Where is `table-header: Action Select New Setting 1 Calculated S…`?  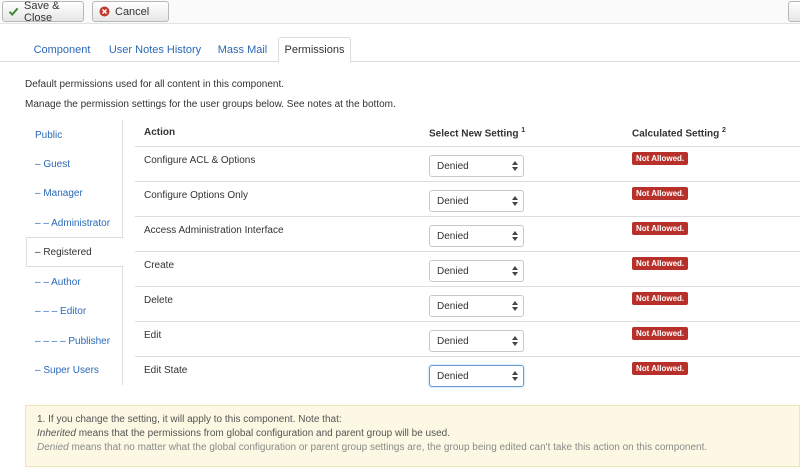 table-header: Action Select New Setting 1 Calculated S… is located at coordinates (467, 133).